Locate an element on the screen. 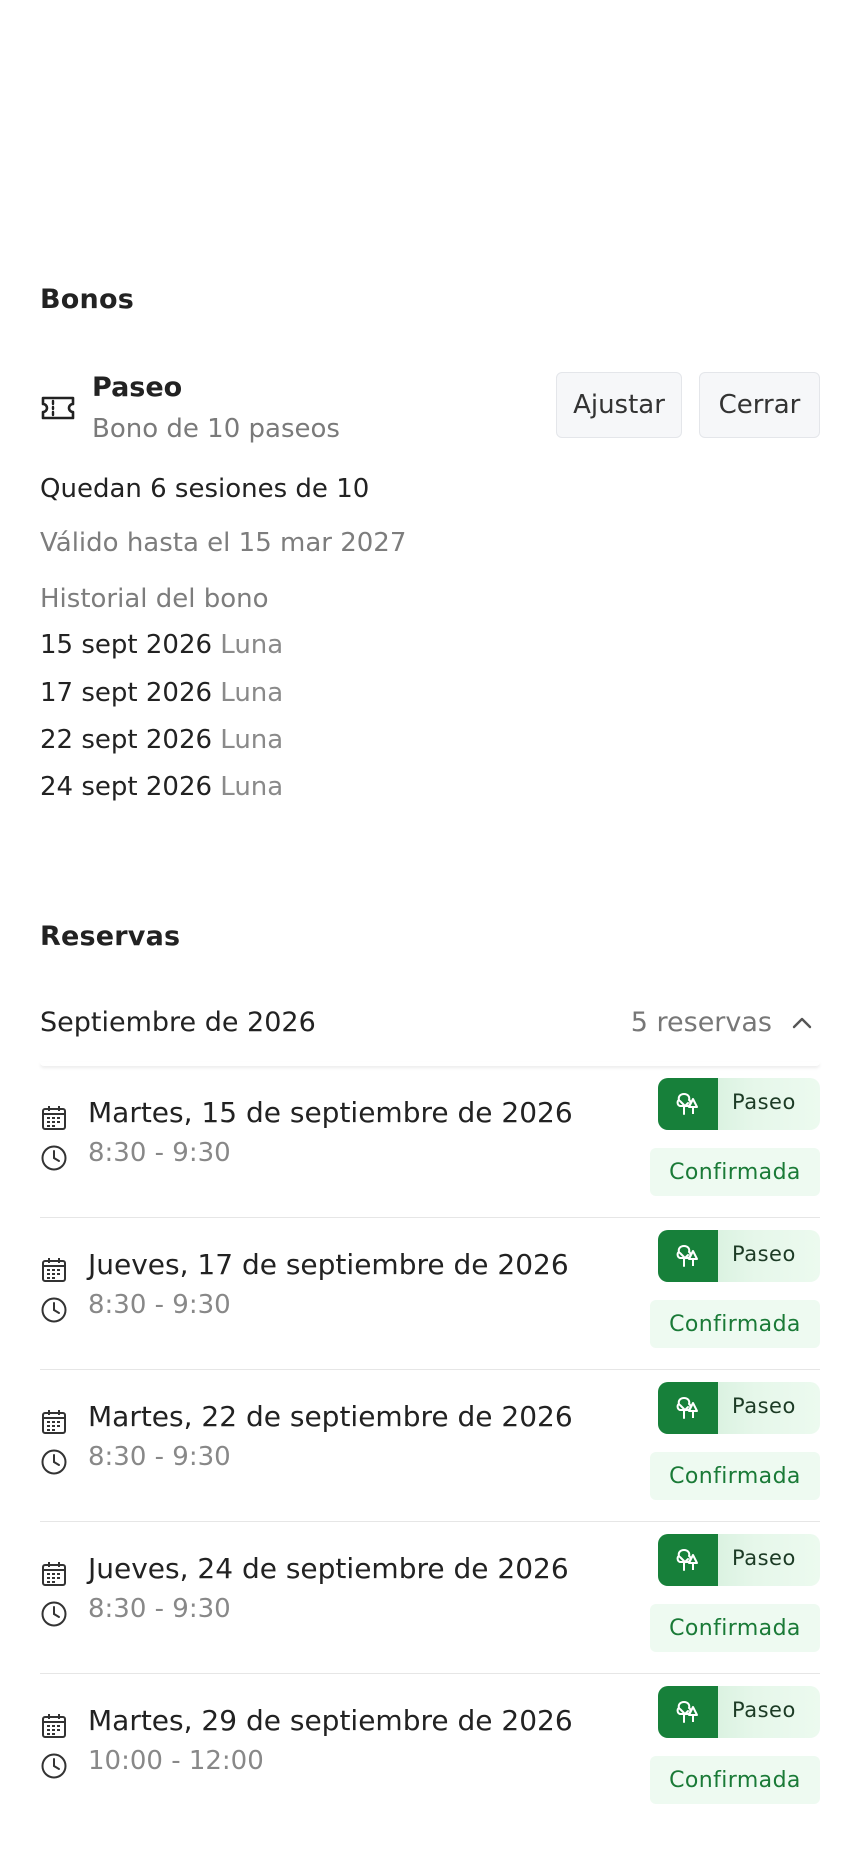  reservation-count: 5 reservas is located at coordinates (701, 1022).